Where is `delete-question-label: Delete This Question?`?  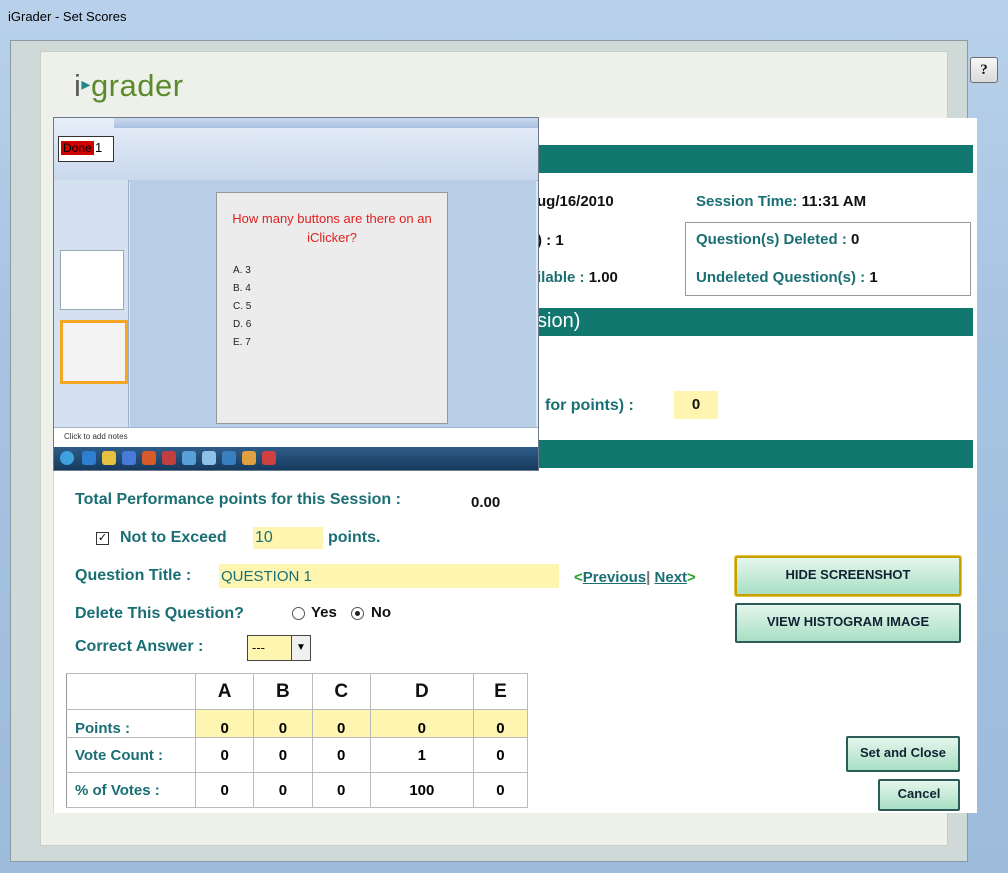 delete-question-label: Delete This Question? is located at coordinates (159, 613).